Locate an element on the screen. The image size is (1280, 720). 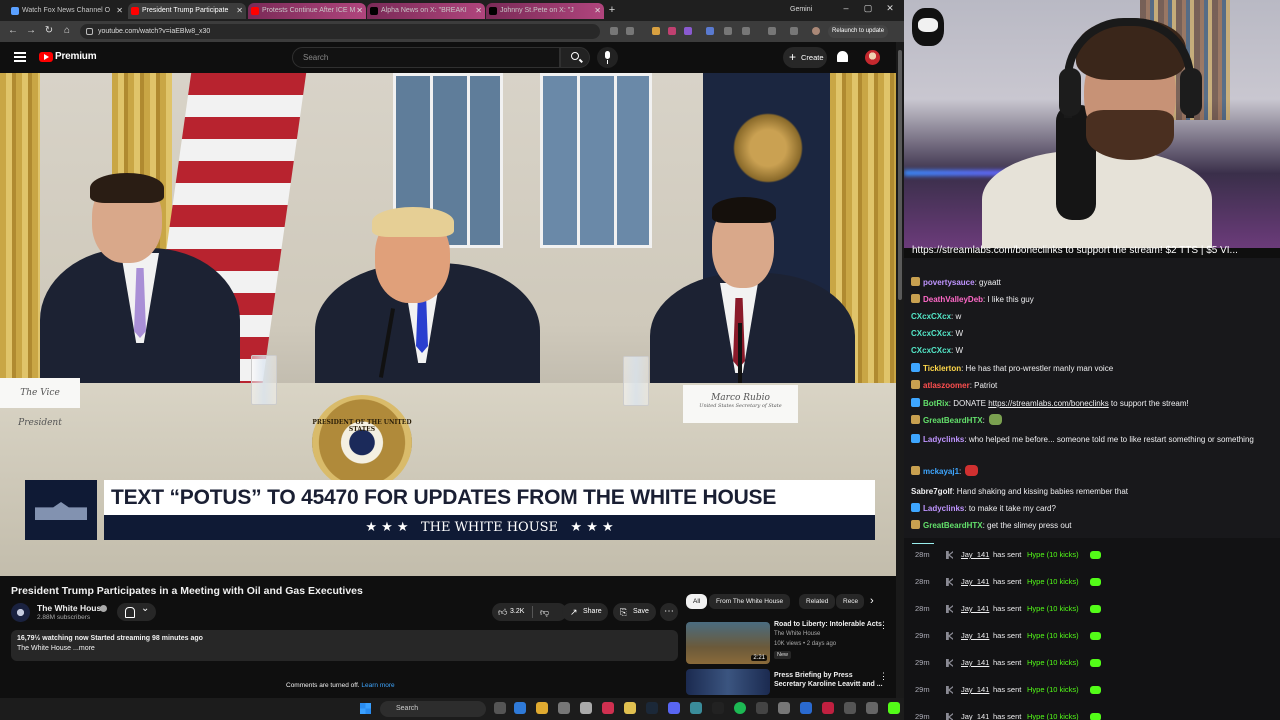
chip-related: Related is located at coordinates (817, 601).